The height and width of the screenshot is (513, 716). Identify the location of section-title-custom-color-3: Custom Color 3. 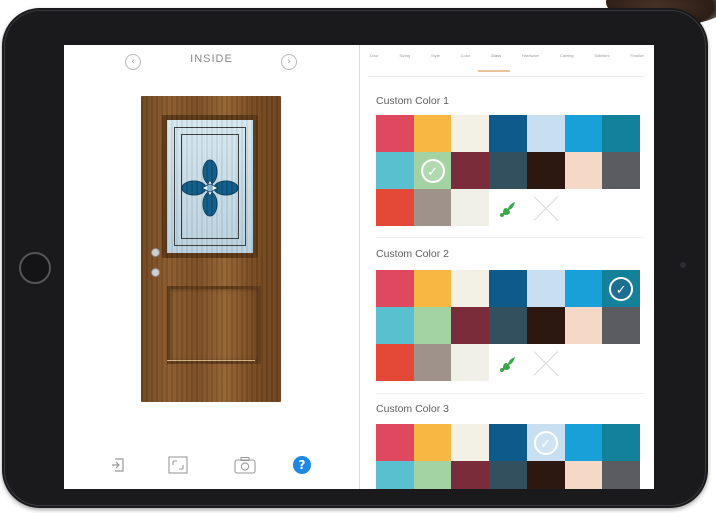
(412, 409).